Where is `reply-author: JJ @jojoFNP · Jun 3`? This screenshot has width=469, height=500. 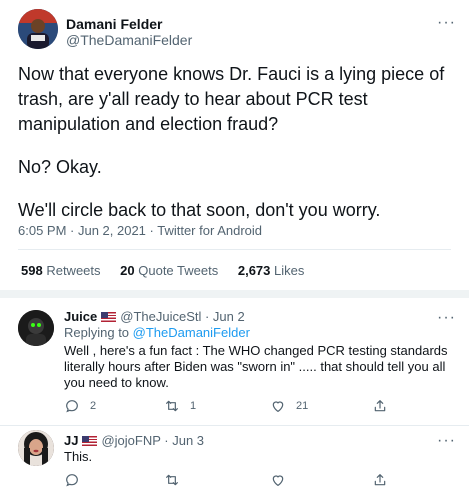
reply-author: JJ @jojoFNP · Jun 3 is located at coordinates (134, 440).